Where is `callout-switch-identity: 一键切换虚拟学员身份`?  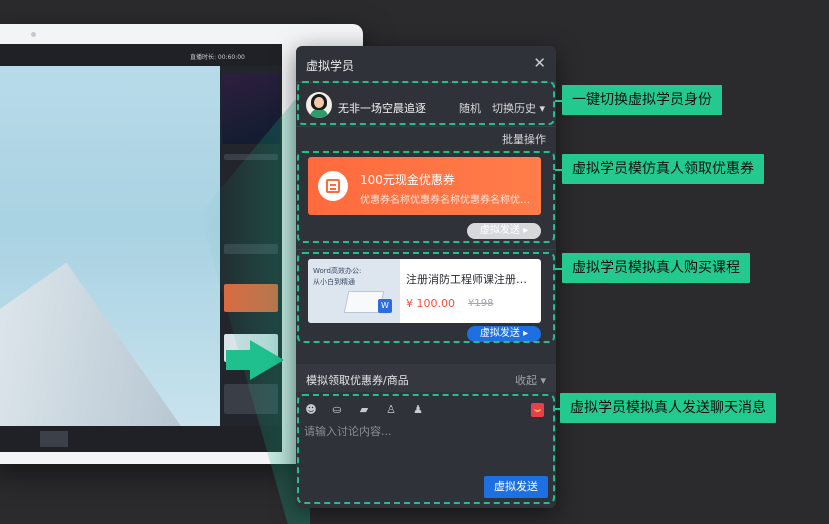
callout-switch-identity: 一键切换虚拟学员身份 is located at coordinates (642, 100).